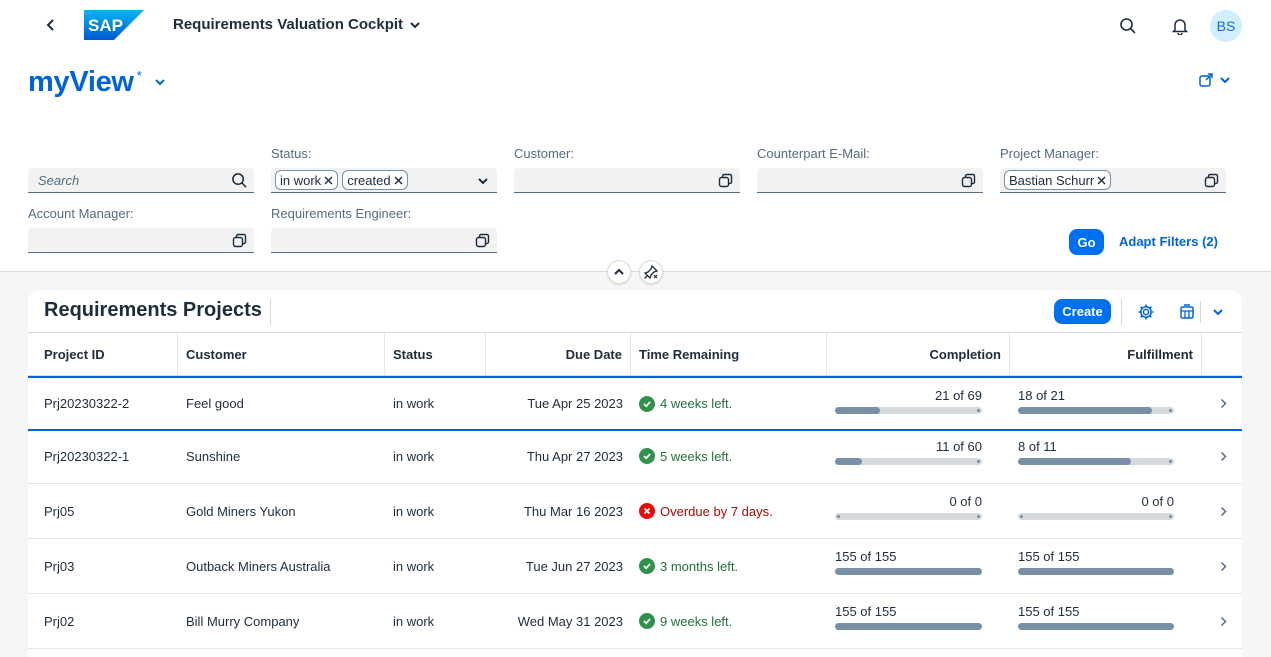 This screenshot has width=1271, height=657. Describe the element at coordinates (1096, 516) in the screenshot. I see `progress-track` at that location.